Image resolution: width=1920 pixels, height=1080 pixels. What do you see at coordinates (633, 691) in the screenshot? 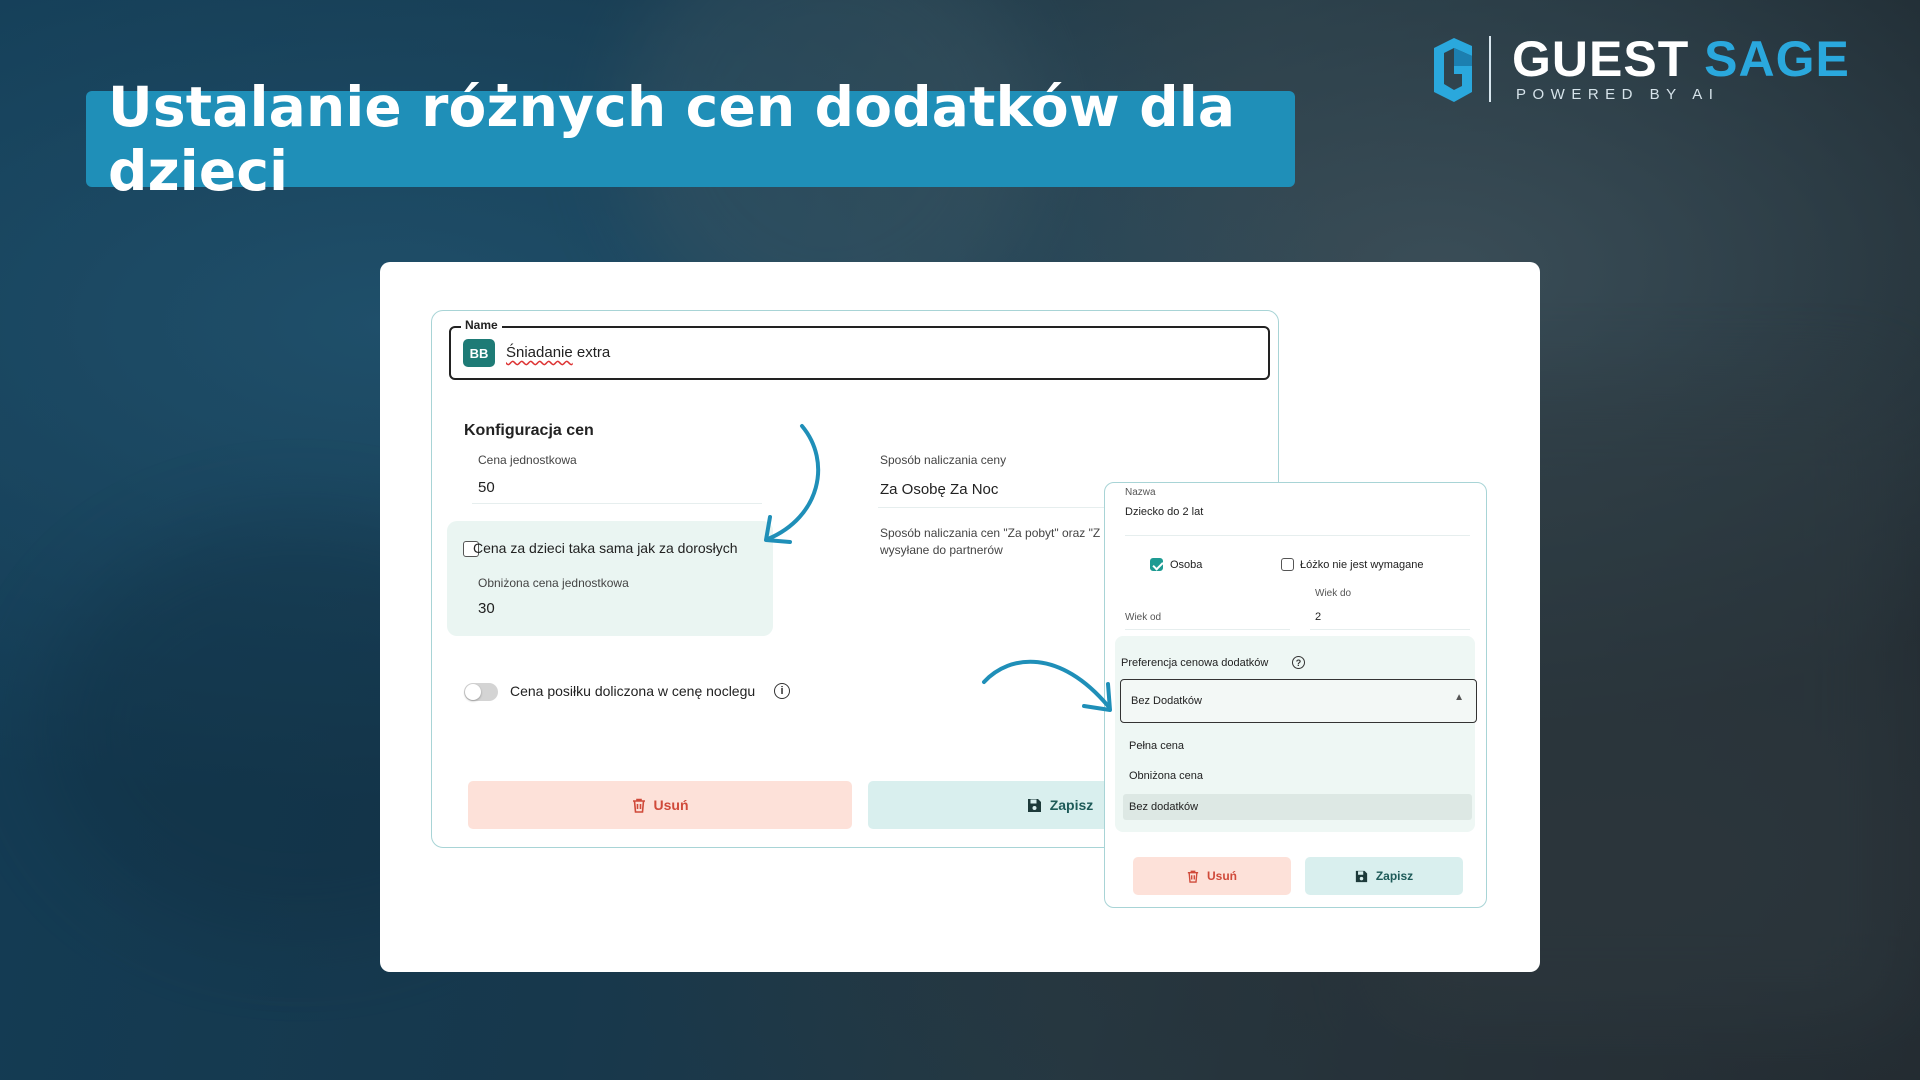
I see `meal-included-label: Cena posiłku doliczona w cenę noclegu` at bounding box center [633, 691].